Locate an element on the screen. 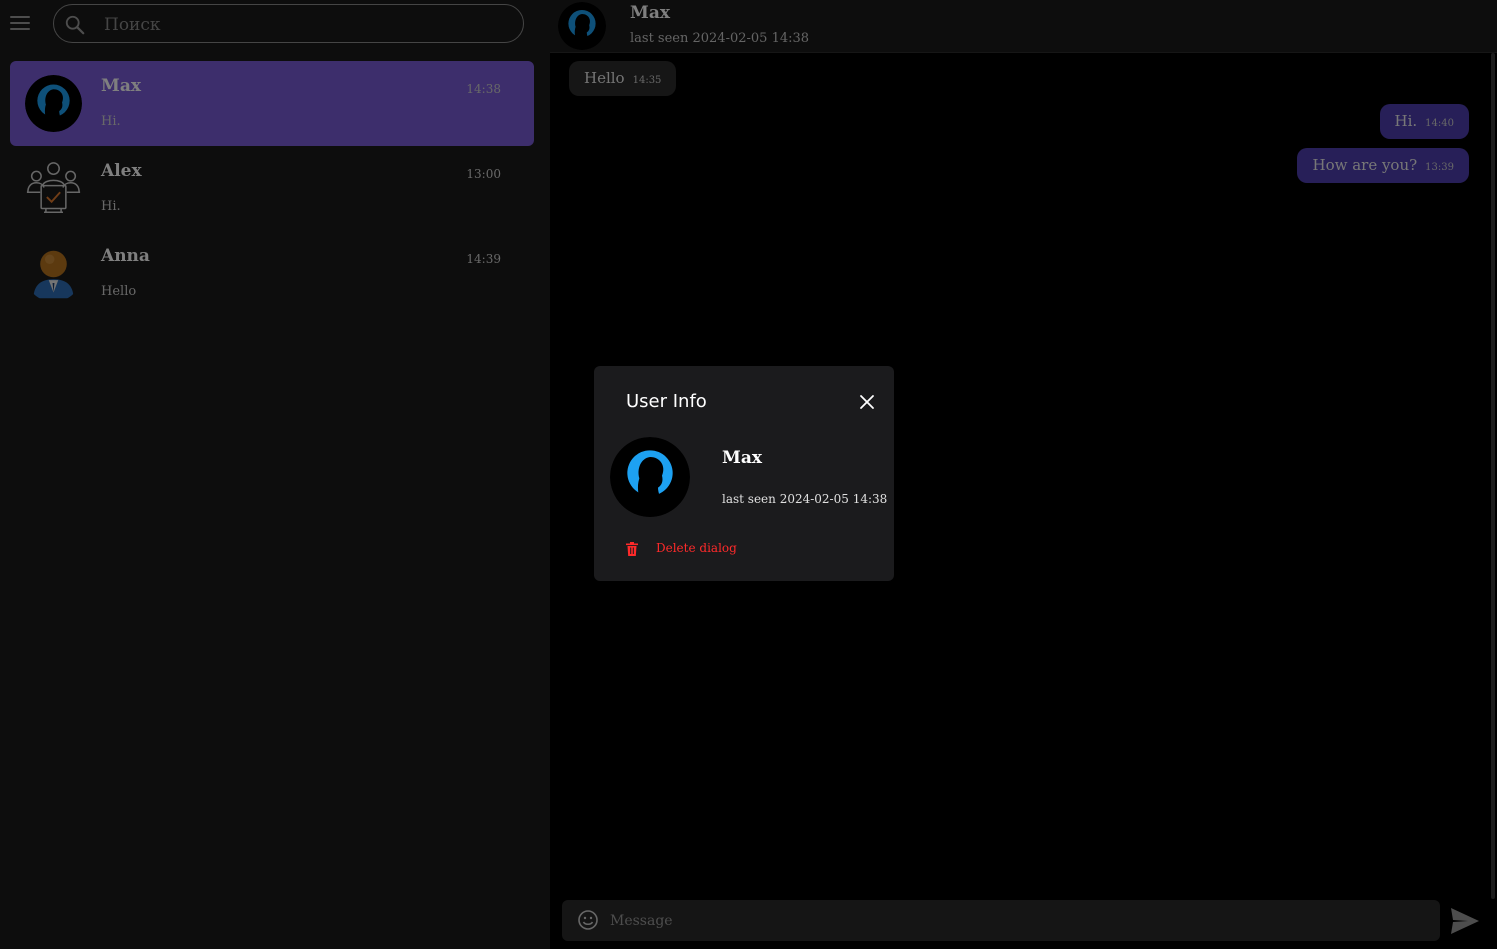 This screenshot has width=1497, height=949. modal-title: User Info is located at coordinates (666, 401).